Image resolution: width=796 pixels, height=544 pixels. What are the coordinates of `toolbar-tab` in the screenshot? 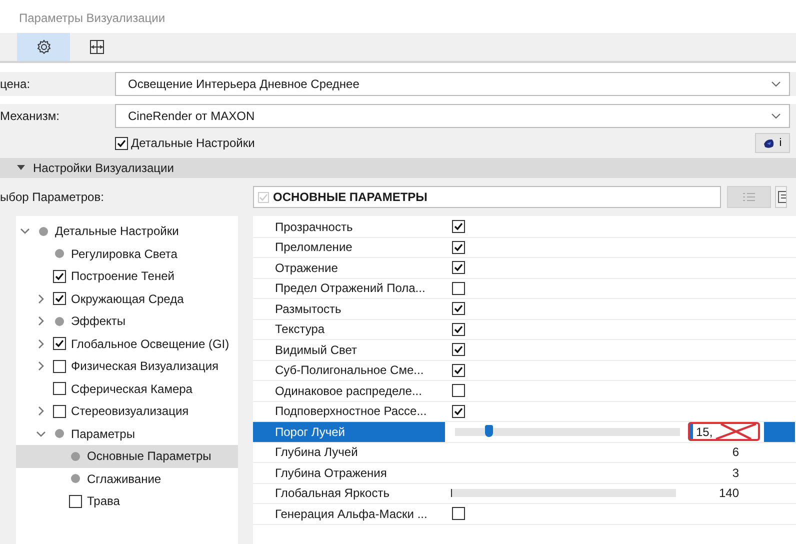 It's located at (43, 47).